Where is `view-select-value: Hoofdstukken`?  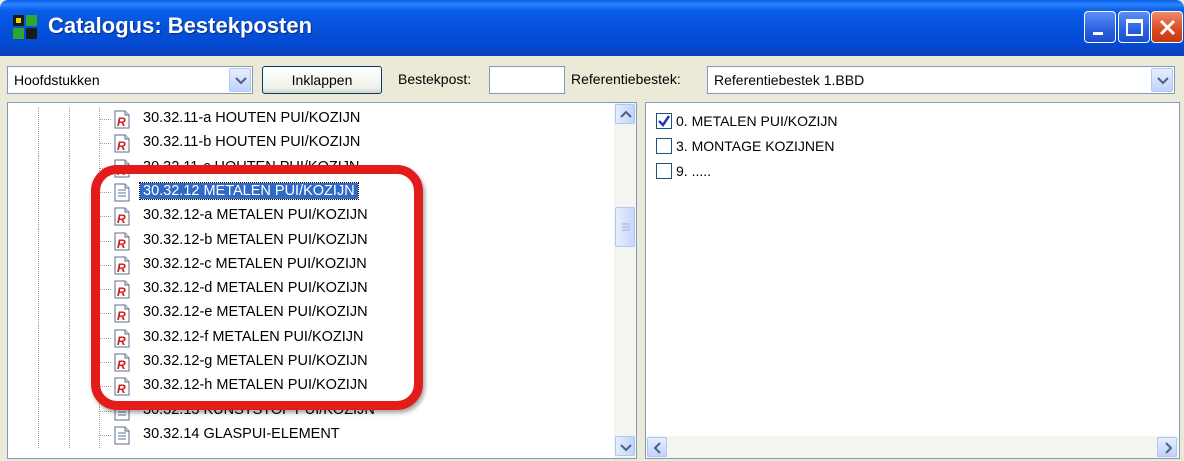
view-select-value: Hoofdstukken is located at coordinates (57, 80).